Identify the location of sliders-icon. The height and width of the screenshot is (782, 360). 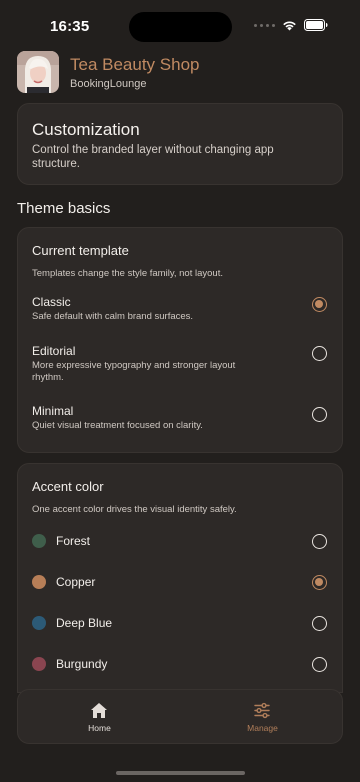
(262, 710).